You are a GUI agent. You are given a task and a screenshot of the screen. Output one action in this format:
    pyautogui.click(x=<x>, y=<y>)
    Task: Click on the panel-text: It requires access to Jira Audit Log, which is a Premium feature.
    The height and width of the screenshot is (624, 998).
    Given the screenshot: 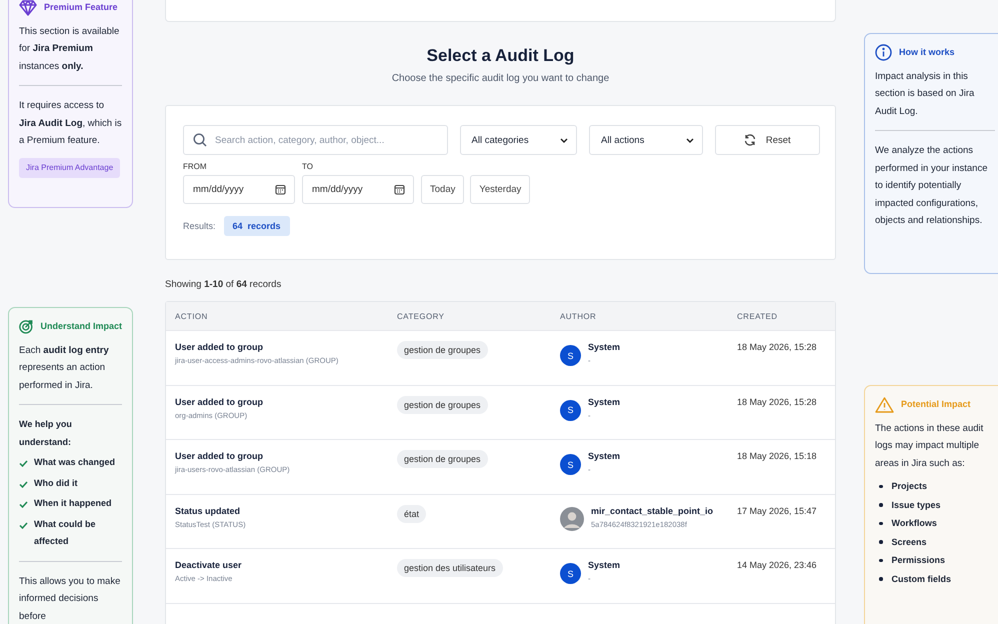 What is the action you would take?
    pyautogui.click(x=70, y=123)
    